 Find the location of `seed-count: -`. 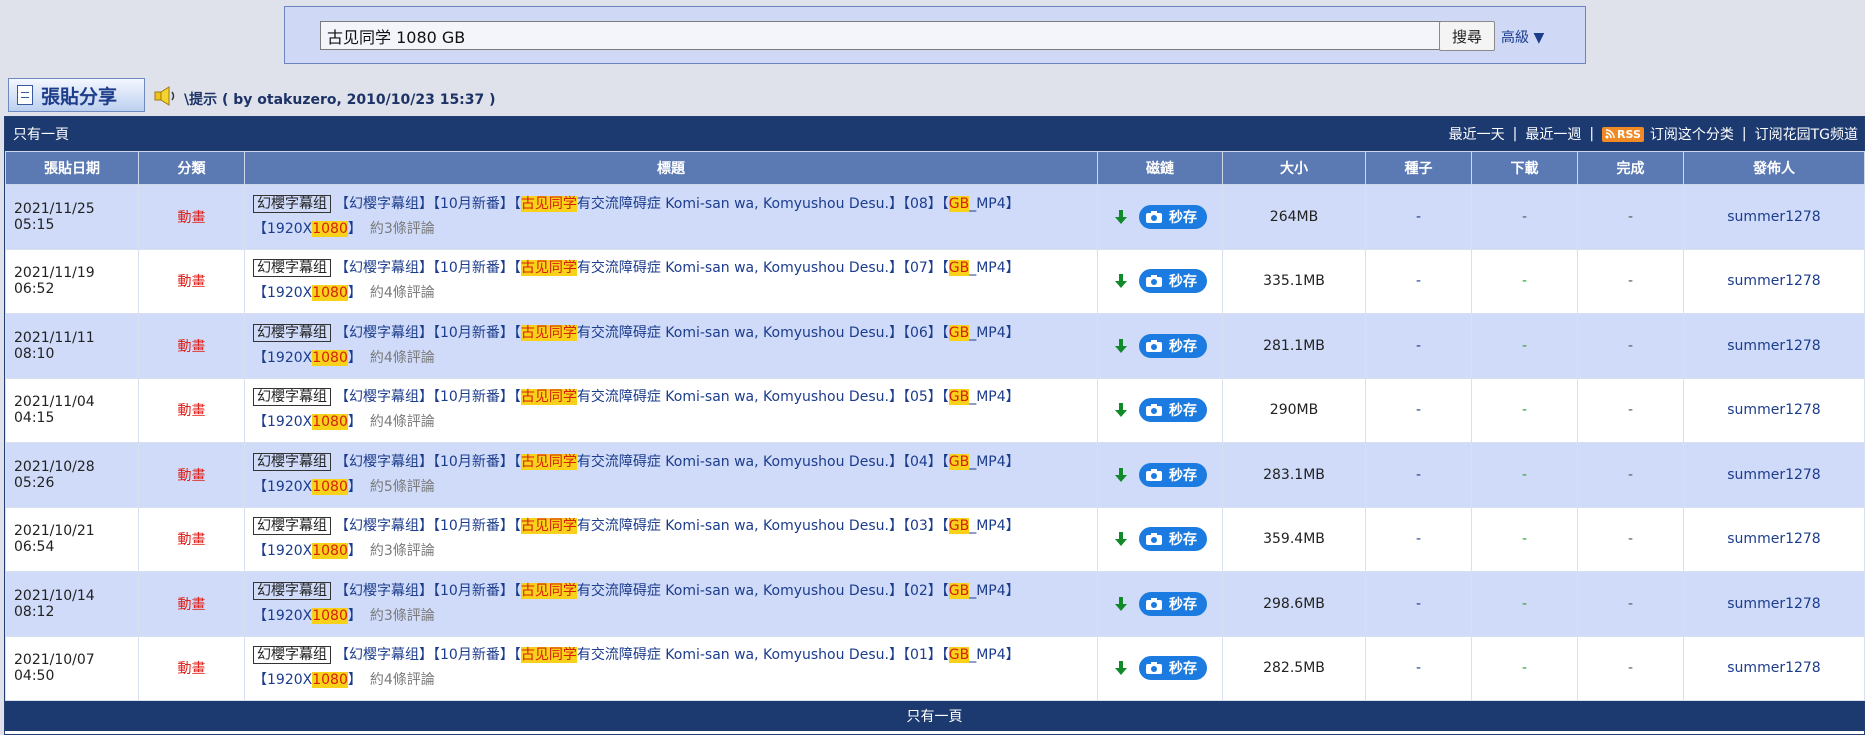

seed-count: - is located at coordinates (1418, 346).